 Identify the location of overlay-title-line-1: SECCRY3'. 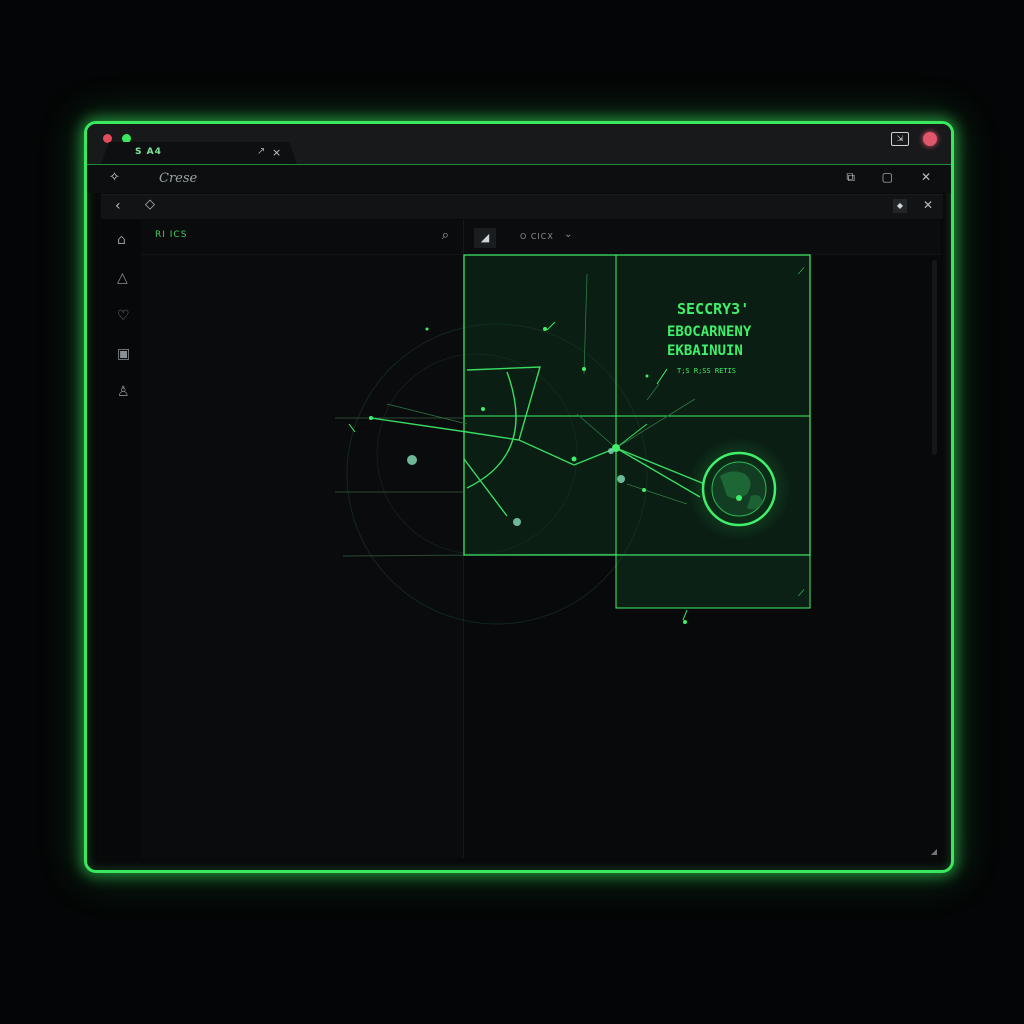
(713, 309).